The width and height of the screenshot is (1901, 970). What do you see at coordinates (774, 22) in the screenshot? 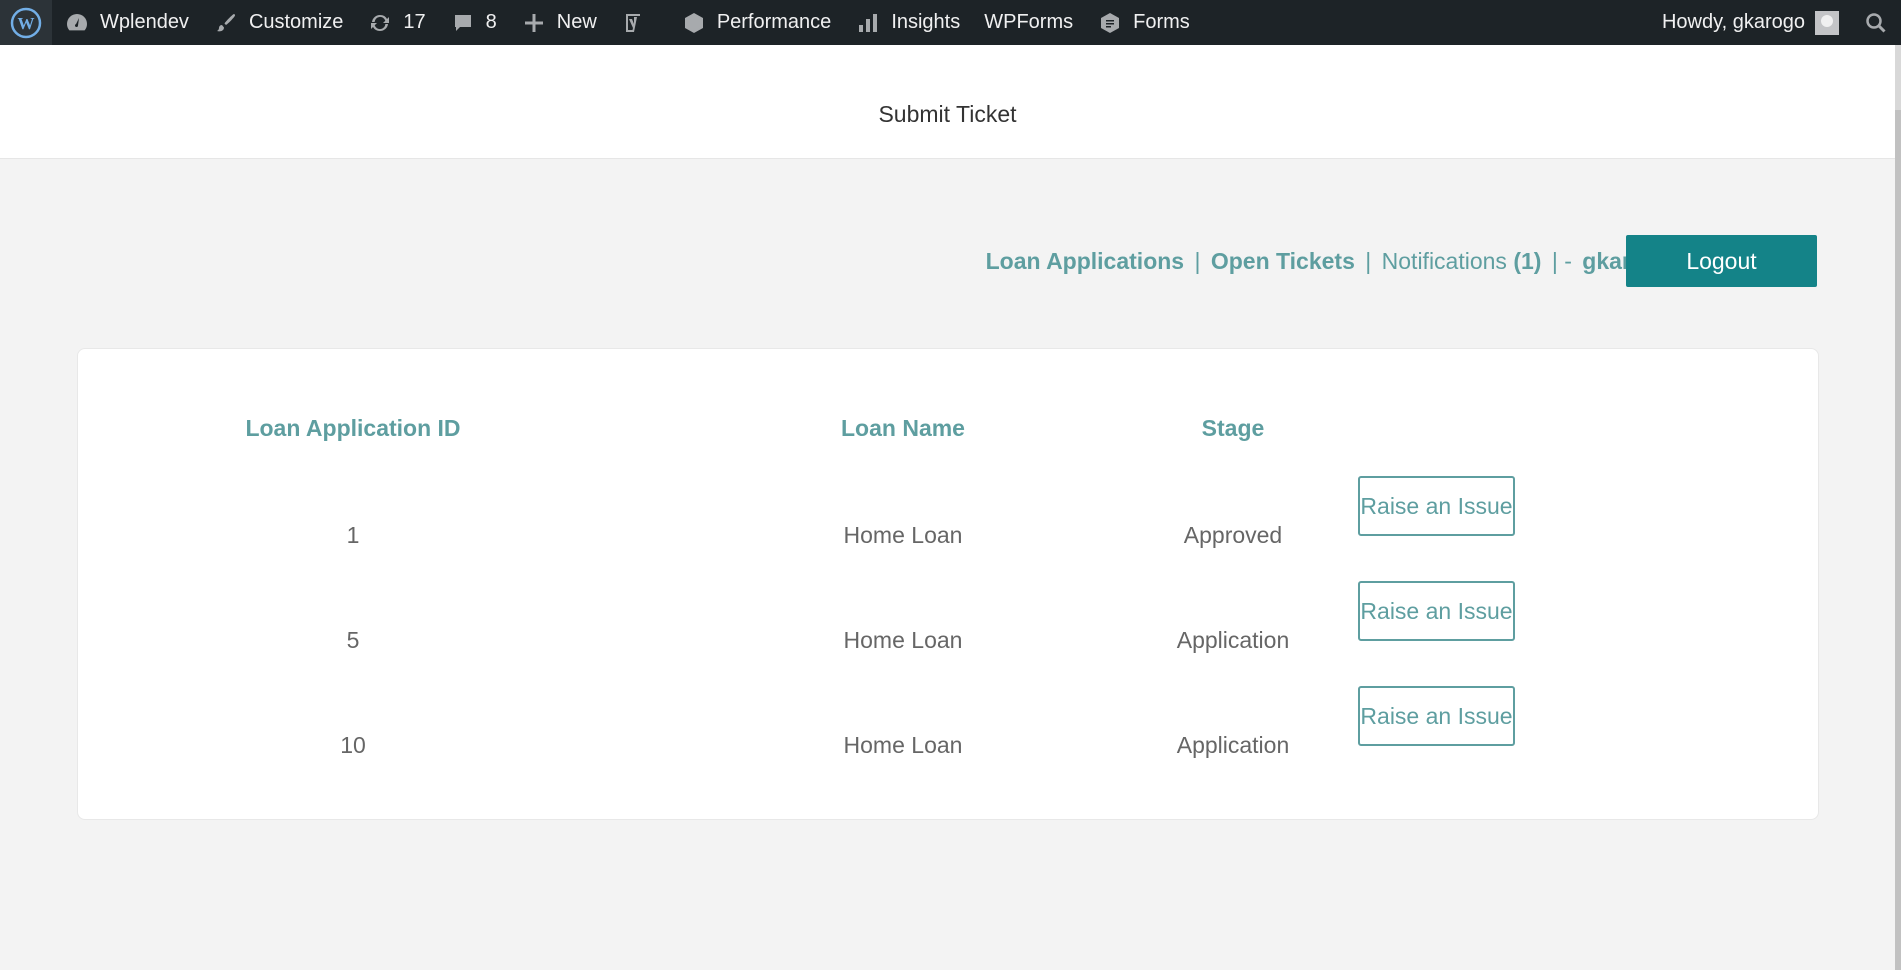
I see `performance-label: Performance` at bounding box center [774, 22].